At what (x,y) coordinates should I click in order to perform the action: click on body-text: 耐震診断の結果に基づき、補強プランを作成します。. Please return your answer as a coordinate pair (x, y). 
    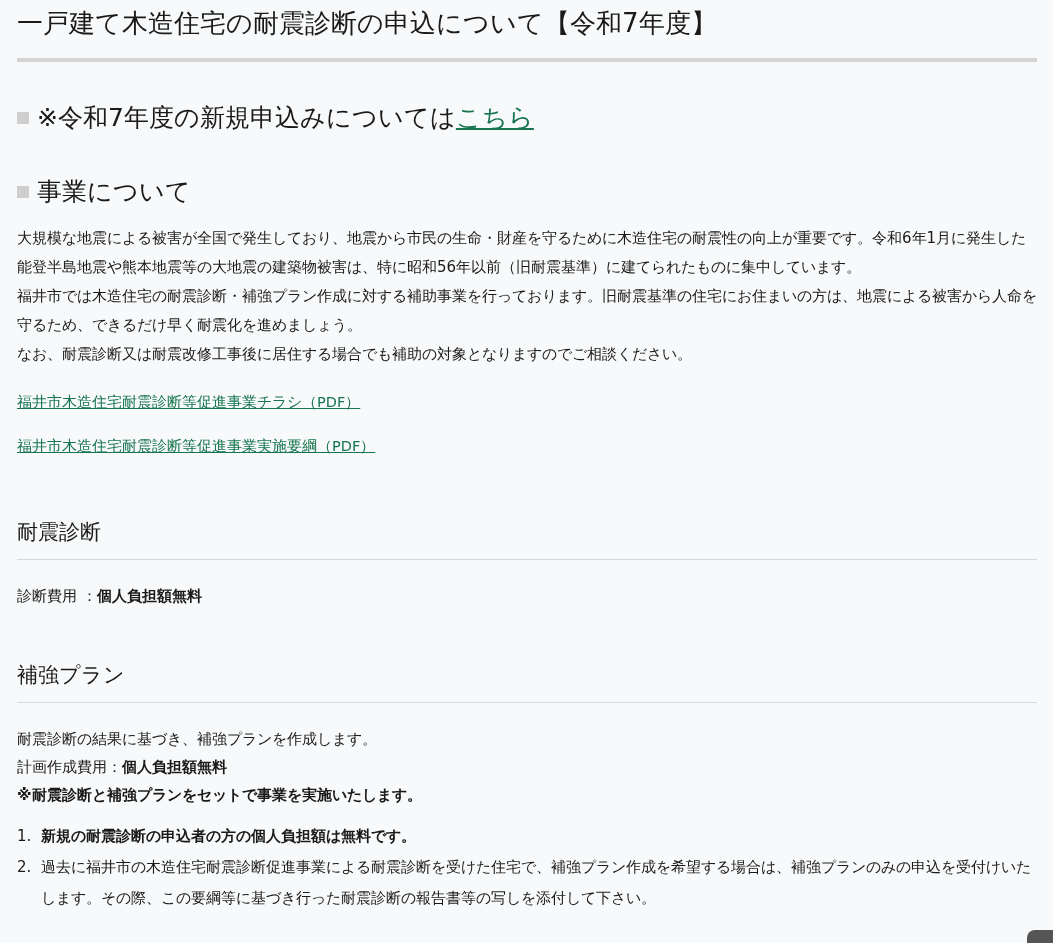
    Looking at the image, I should click on (197, 739).